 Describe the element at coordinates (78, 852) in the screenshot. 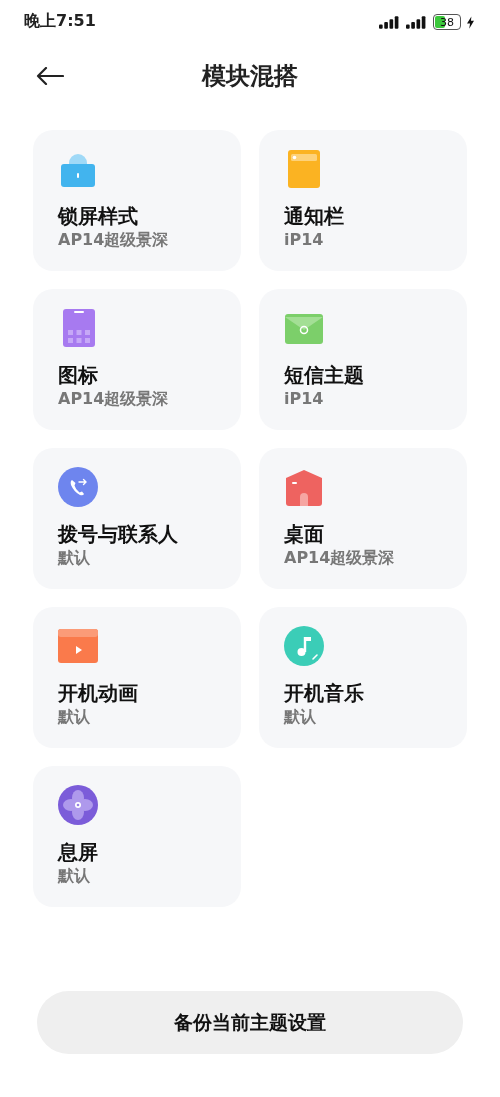

I see `module-title: 息屏` at that location.